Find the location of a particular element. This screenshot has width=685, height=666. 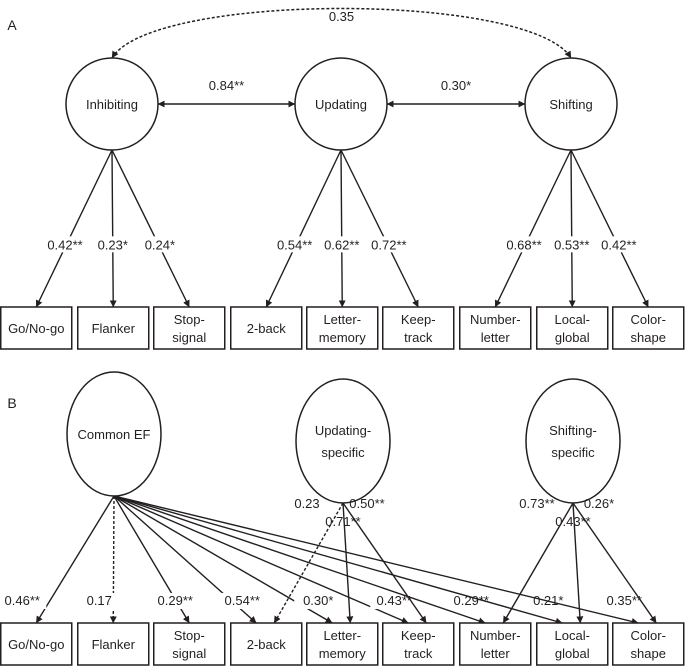

loading-label: 0.73** is located at coordinates (536, 503).